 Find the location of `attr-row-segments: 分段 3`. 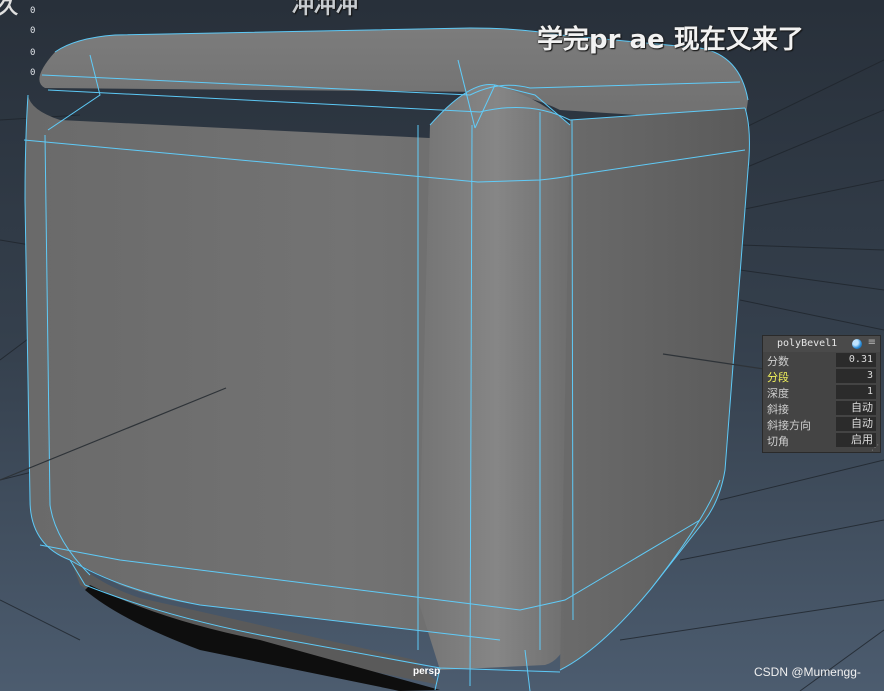

attr-row-segments: 分段 3 is located at coordinates (821, 376).